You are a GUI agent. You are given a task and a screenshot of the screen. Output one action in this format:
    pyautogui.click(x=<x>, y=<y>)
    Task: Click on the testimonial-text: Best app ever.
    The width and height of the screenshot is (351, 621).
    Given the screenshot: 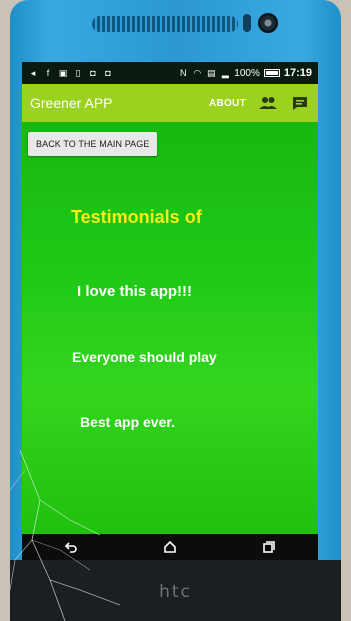 What is the action you would take?
    pyautogui.click(x=127, y=422)
    